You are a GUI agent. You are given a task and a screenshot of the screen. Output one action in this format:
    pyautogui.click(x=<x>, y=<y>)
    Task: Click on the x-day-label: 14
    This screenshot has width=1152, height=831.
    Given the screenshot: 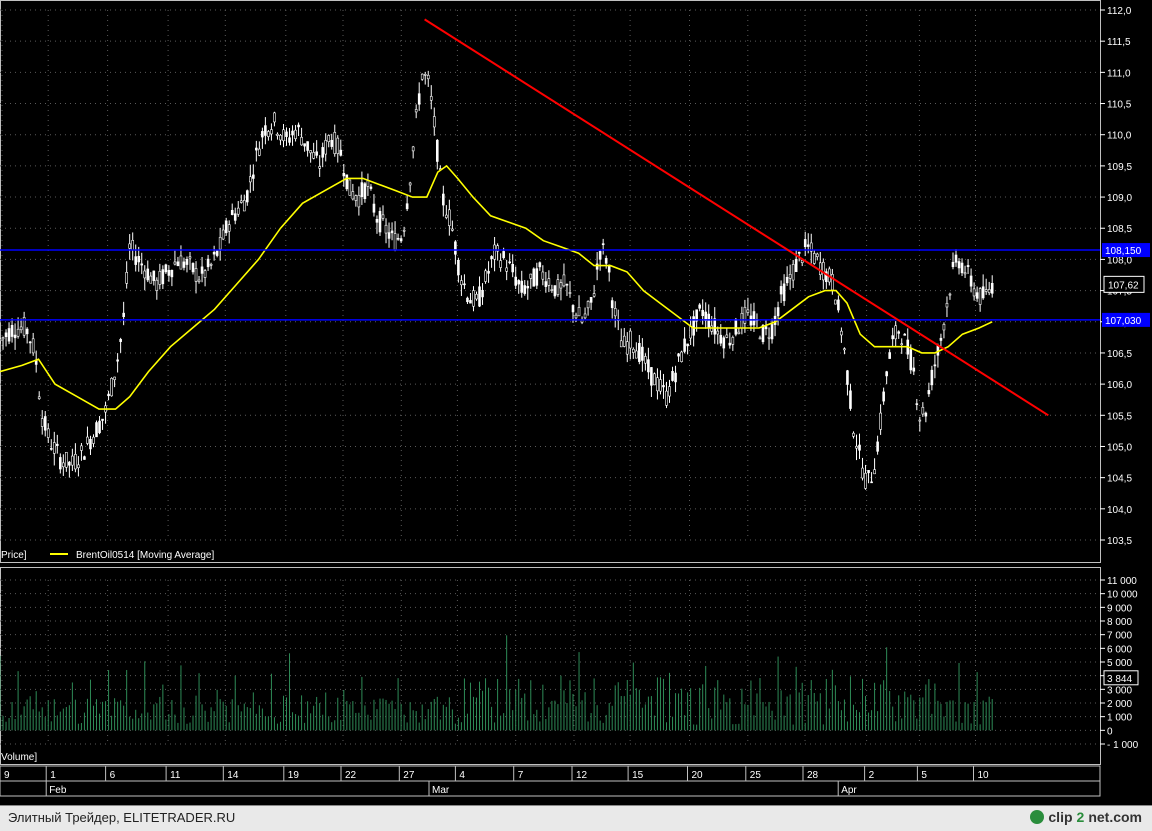 What is the action you would take?
    pyautogui.click(x=233, y=775)
    